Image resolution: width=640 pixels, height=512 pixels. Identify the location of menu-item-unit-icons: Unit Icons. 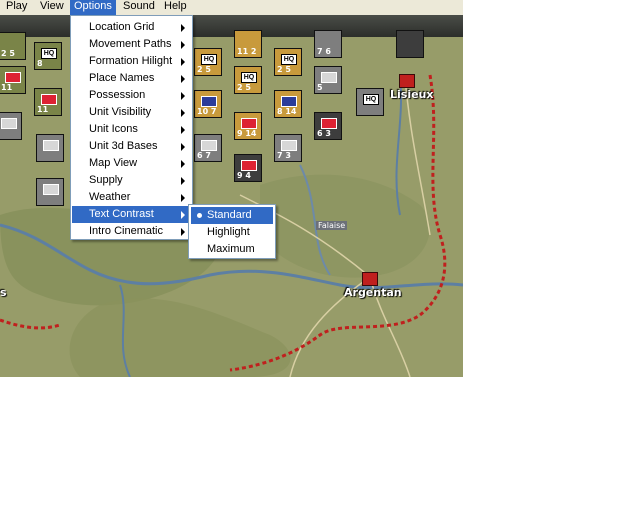
(131, 129).